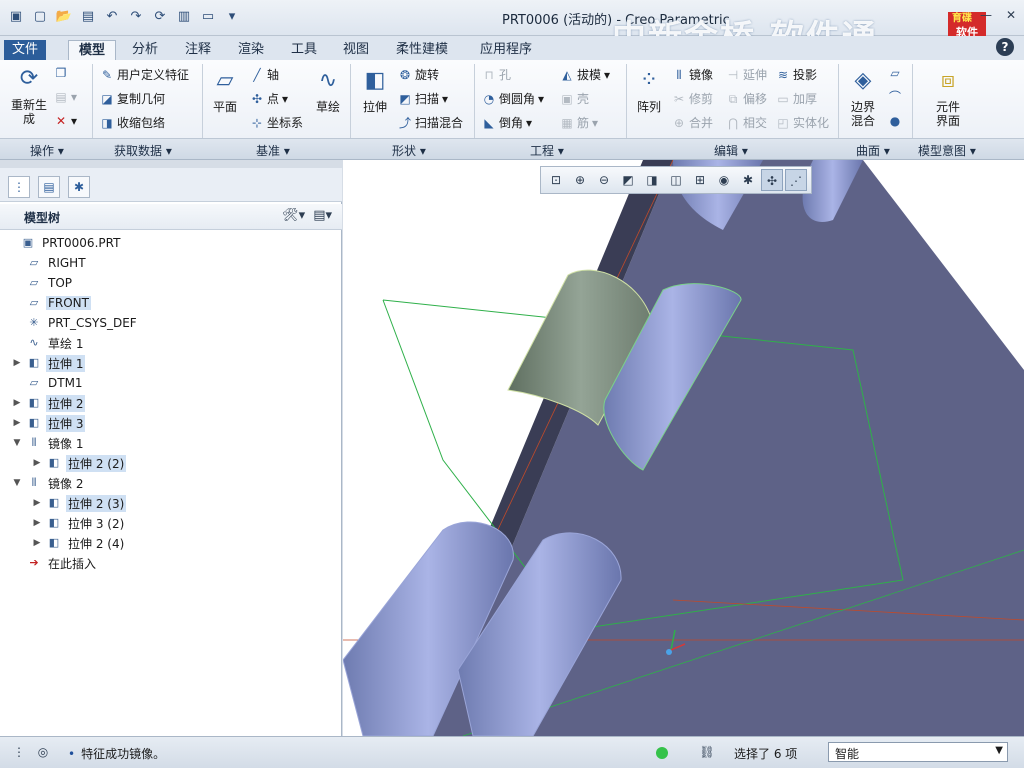  What do you see at coordinates (55, 563) in the screenshot?
I see `tree-node: ➔ 在此插入` at bounding box center [55, 563].